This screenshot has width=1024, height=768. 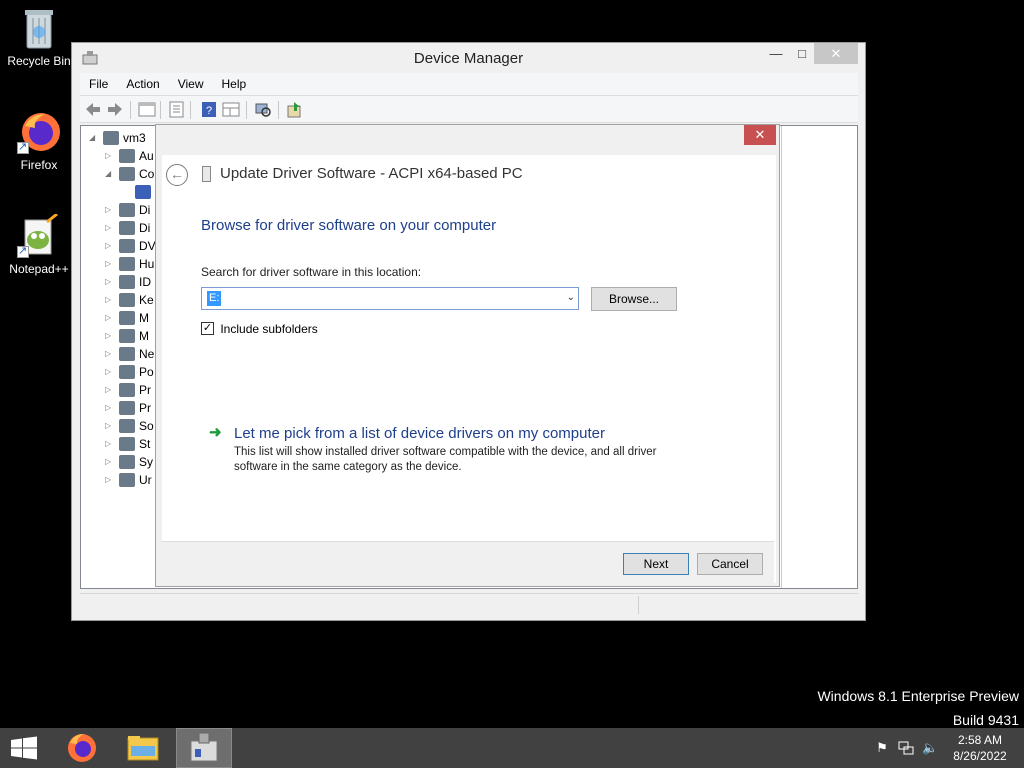 I want to click on scan-hardware-icon, so click(x=263, y=109).